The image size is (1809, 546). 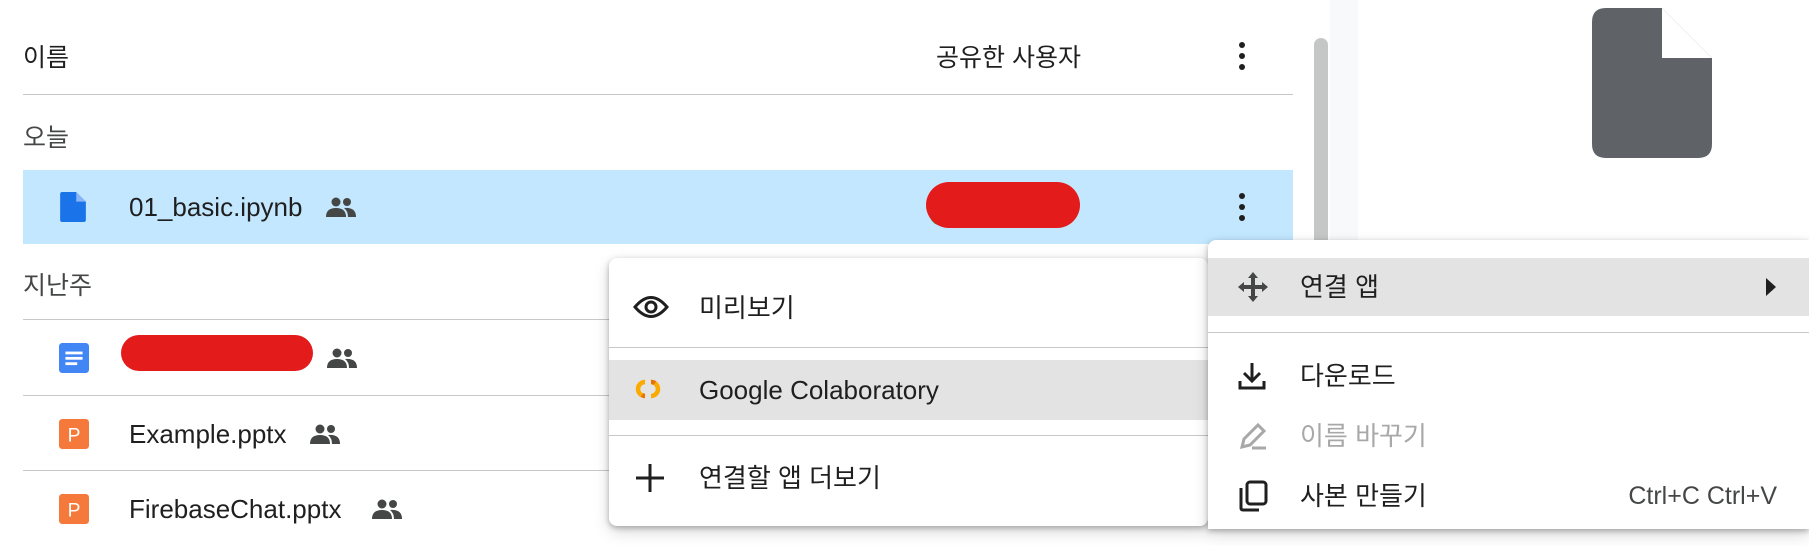 What do you see at coordinates (46, 56) in the screenshot?
I see `column-header-name: 이름` at bounding box center [46, 56].